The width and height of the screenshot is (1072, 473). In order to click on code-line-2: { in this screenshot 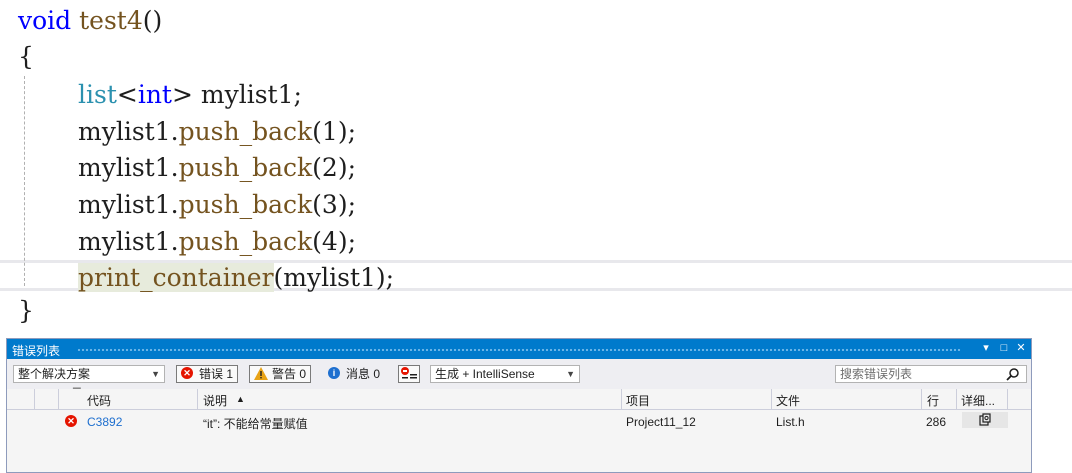, I will do `click(26, 56)`.